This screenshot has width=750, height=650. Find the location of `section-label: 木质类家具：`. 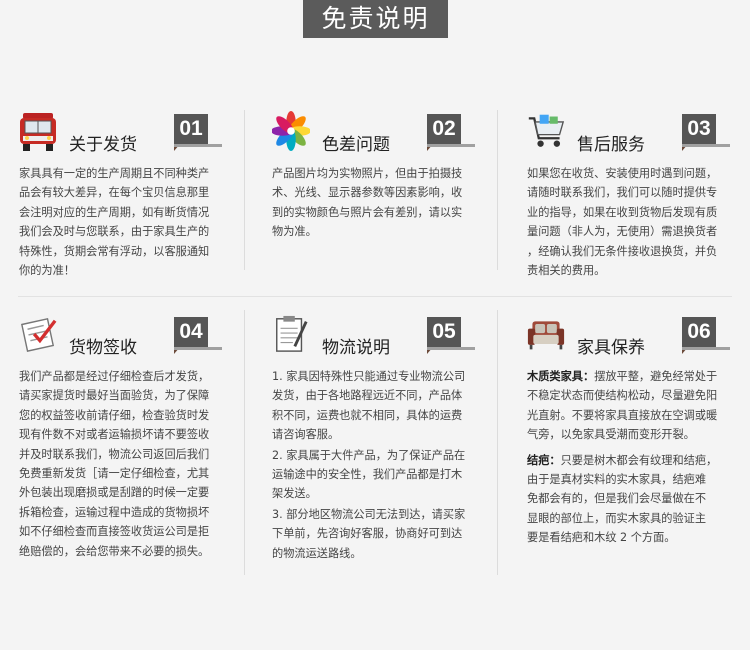

section-label: 木质类家具： is located at coordinates (561, 376).